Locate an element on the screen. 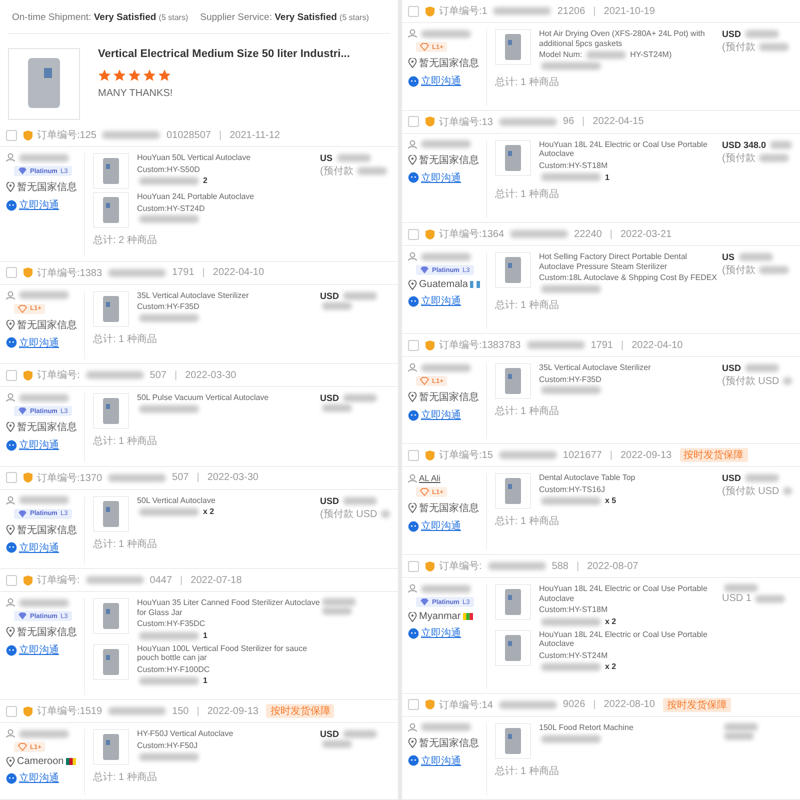 Image resolution: width=800 pixels, height=800 pixels. product-title: HouYuan 18L 24L Electric or Coal Use Portable Autoclave is located at coordinates (623, 150).